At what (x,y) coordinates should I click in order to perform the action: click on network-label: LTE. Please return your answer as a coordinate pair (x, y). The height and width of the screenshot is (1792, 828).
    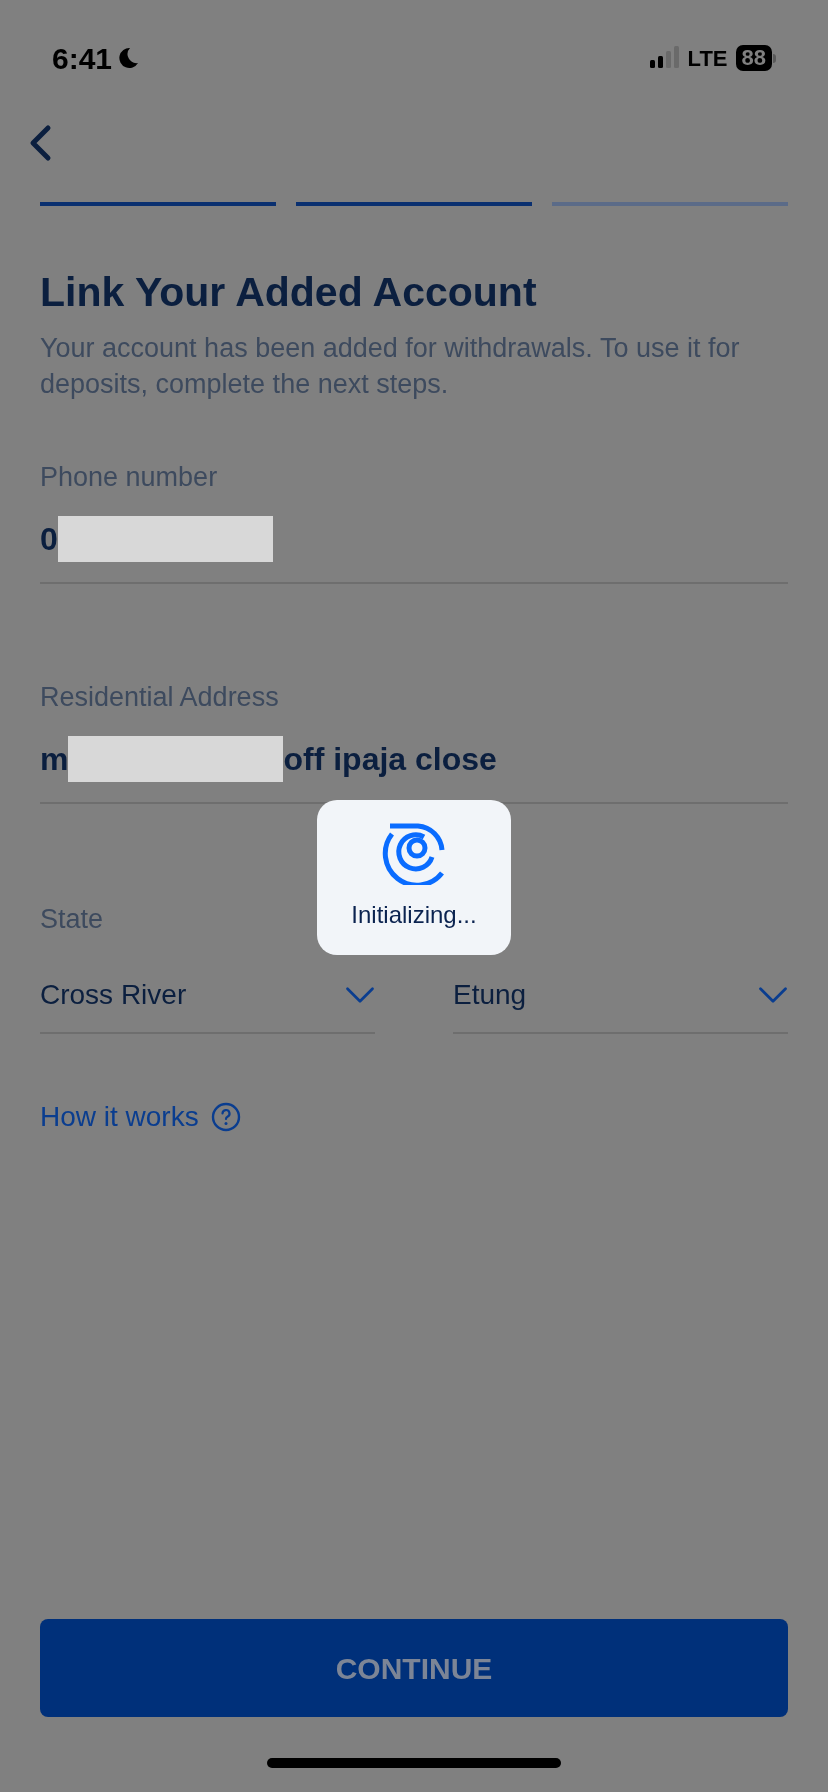
    Looking at the image, I should click on (707, 58).